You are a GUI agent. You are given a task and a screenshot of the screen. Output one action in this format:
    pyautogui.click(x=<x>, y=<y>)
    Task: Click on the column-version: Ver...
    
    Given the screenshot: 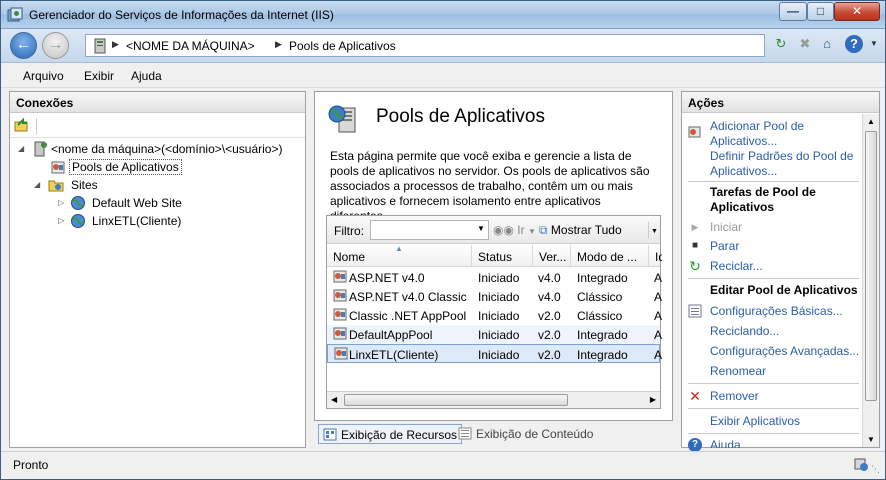 What is the action you would take?
    pyautogui.click(x=552, y=256)
    